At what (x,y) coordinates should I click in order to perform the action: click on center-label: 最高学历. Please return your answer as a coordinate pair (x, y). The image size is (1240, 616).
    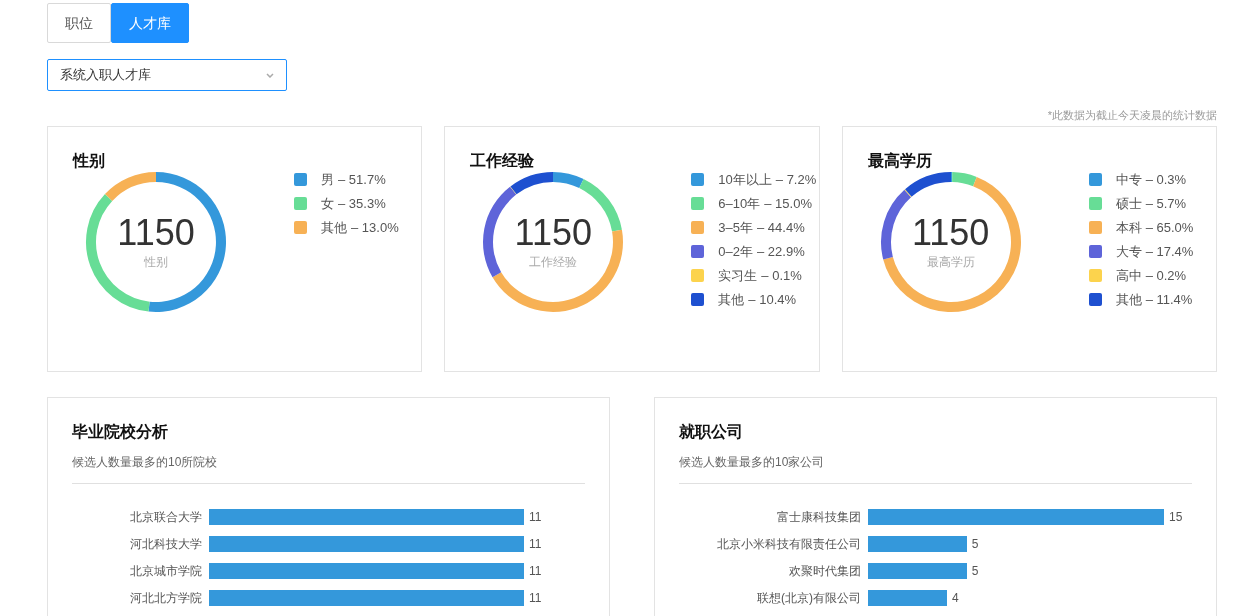
    Looking at the image, I should click on (950, 262).